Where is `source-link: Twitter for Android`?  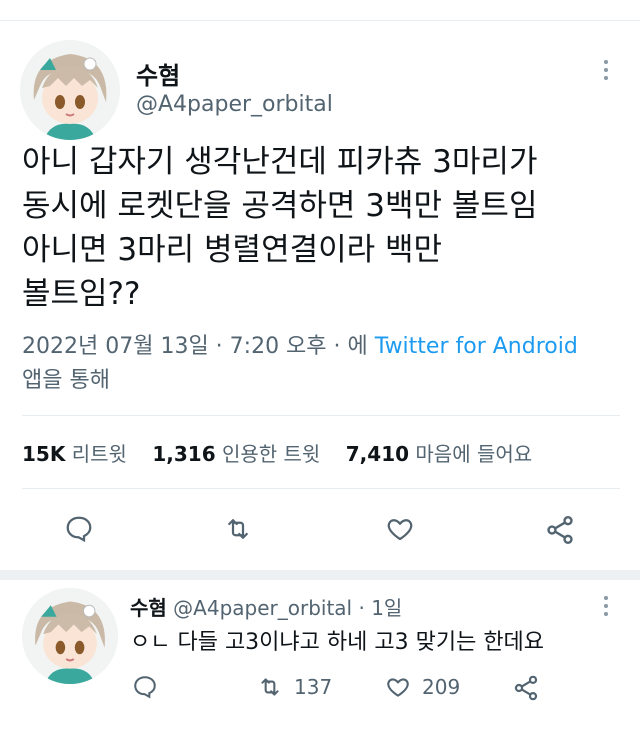
source-link: Twitter for Android is located at coordinates (476, 346).